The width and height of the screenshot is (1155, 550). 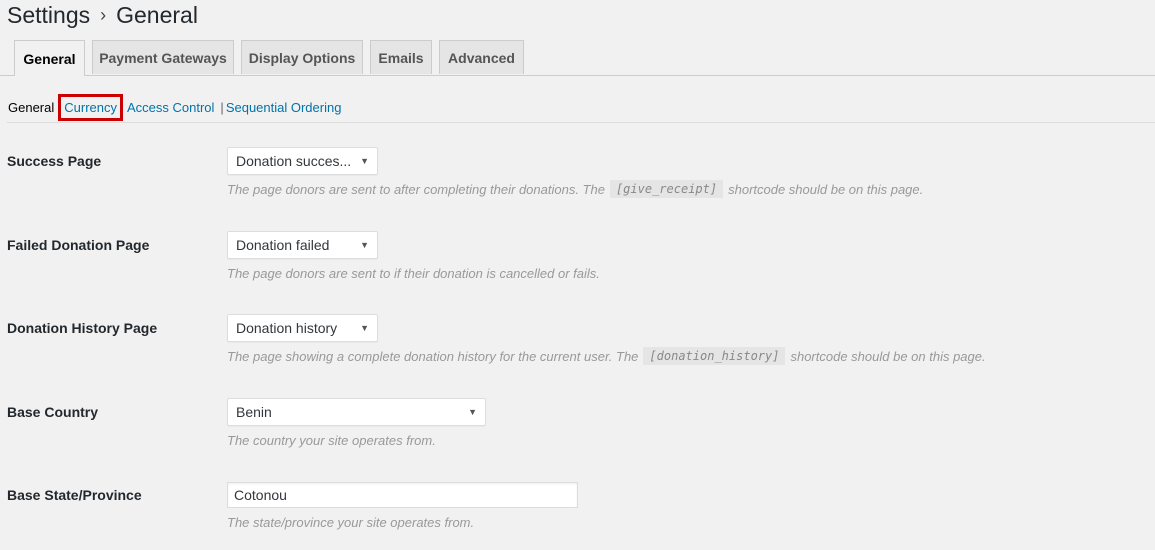 I want to click on base-country-select-value: Benin, so click(x=254, y=412).